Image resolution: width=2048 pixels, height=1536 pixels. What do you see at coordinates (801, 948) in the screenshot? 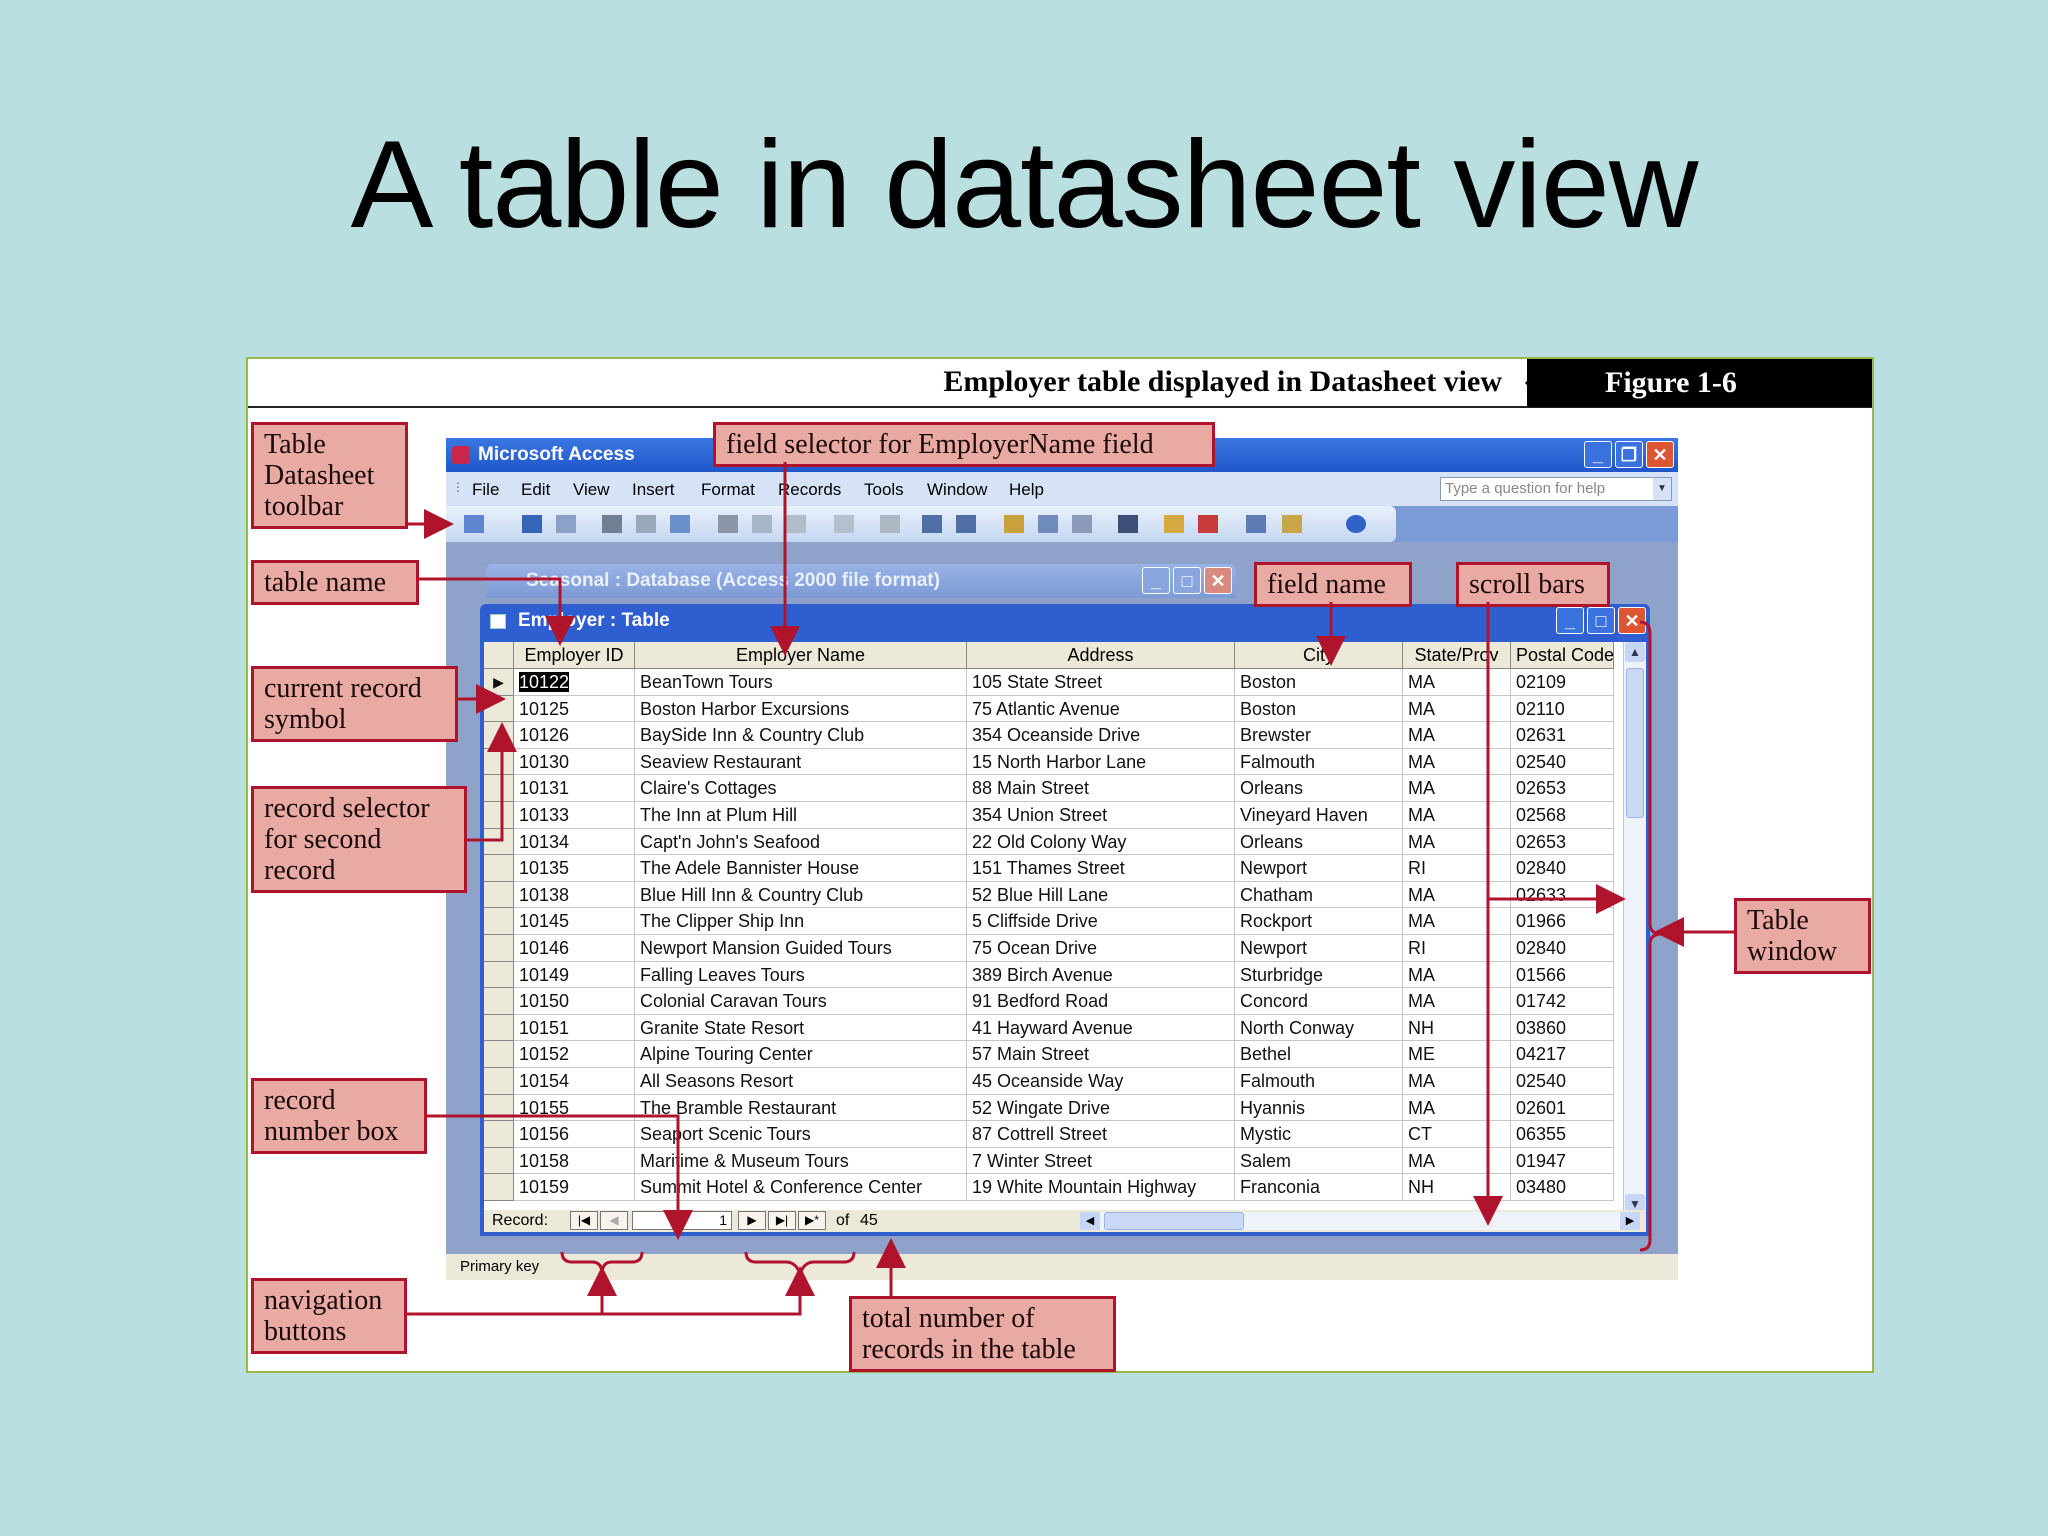
I see `table-cell: Newport Mansion Guided Tours` at bounding box center [801, 948].